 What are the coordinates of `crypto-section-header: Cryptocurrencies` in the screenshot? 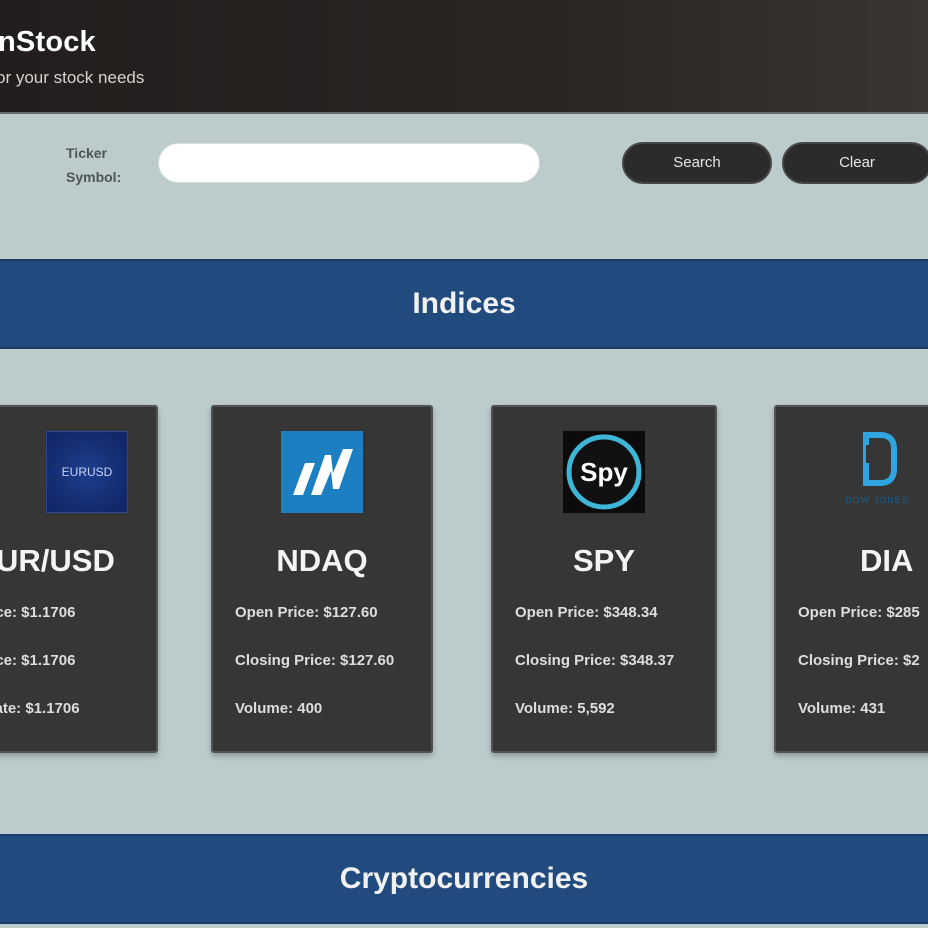 It's located at (464, 879).